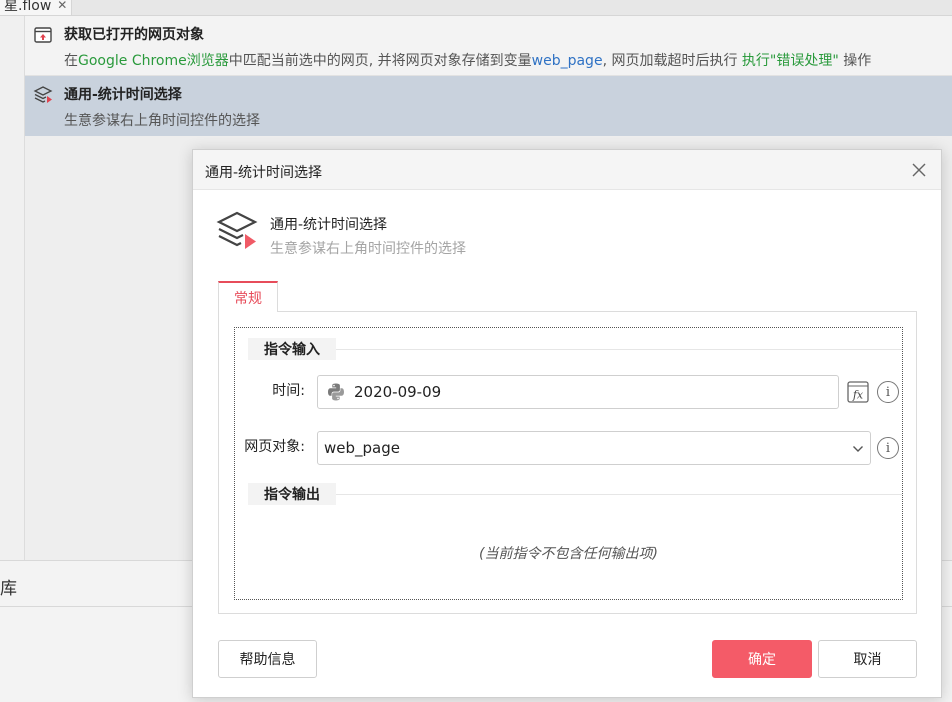 This screenshot has height=702, width=952. Describe the element at coordinates (248, 296) in the screenshot. I see `tab-general: 常规` at that location.